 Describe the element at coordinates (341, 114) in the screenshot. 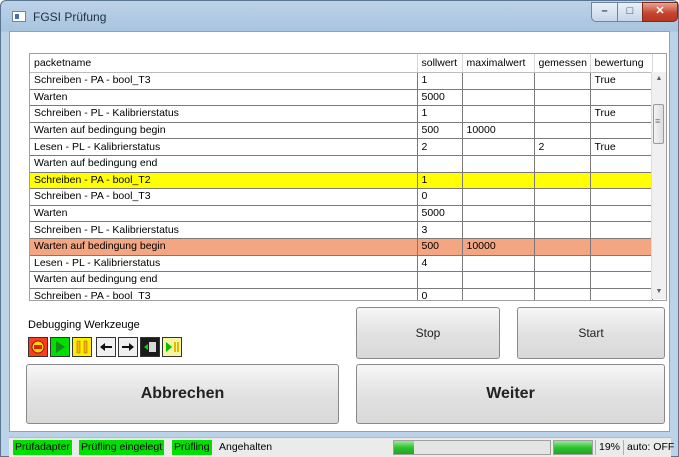

I see `table-row: Schreiben - PL - Kalibrierstatus 1 True` at that location.